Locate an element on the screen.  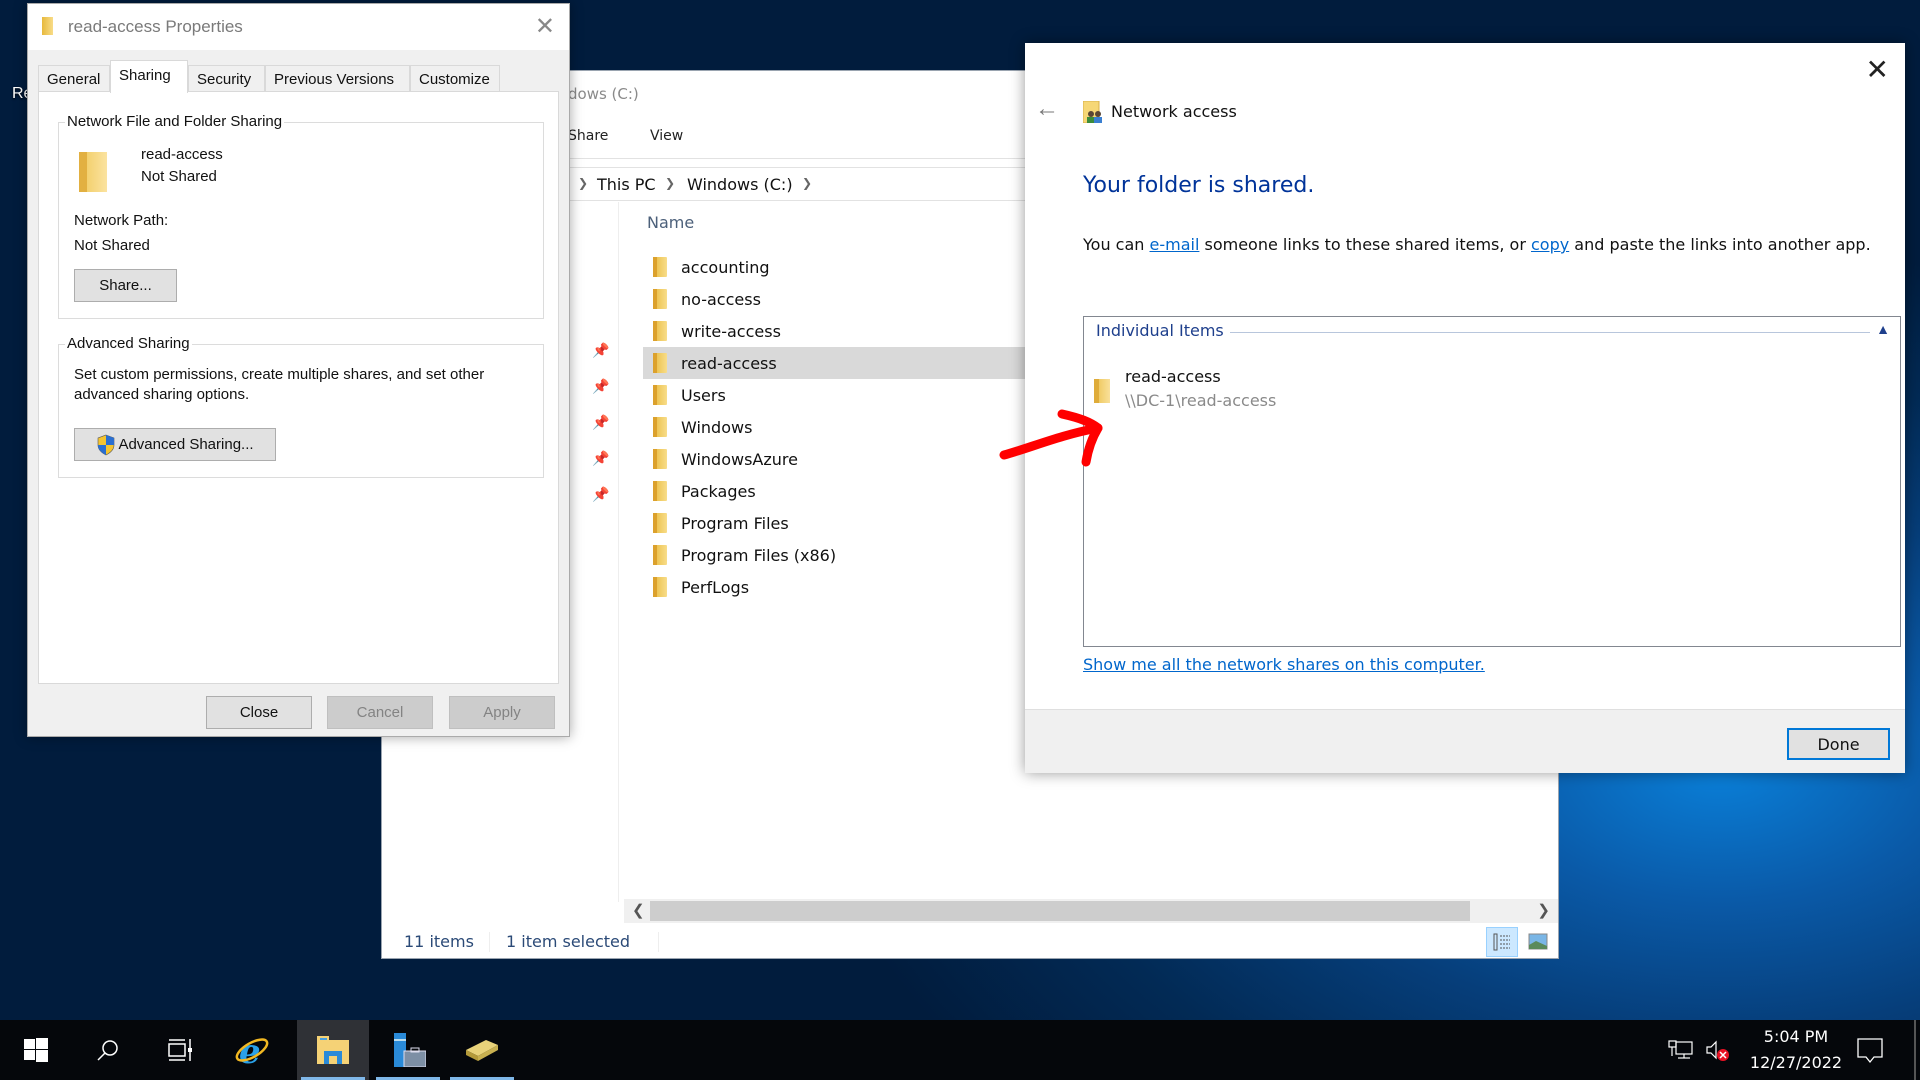
admin-tools-icon is located at coordinates (482, 1050).